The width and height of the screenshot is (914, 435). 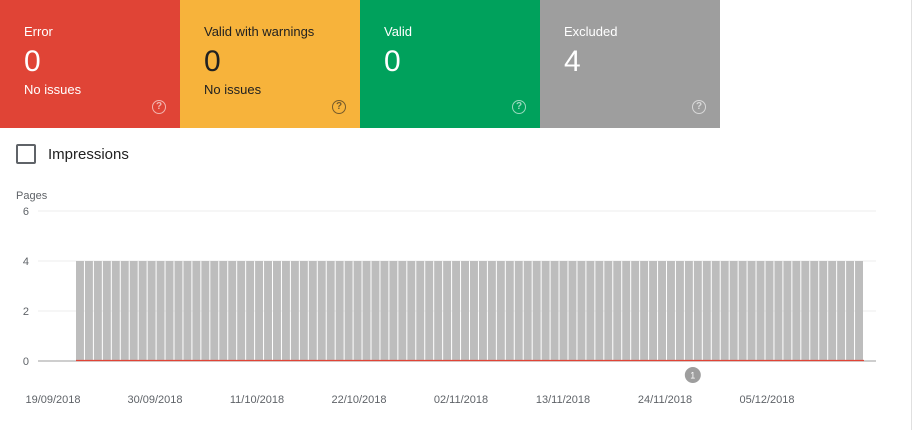 What do you see at coordinates (461, 400) in the screenshot?
I see `x-tick-label: 02/11/2018` at bounding box center [461, 400].